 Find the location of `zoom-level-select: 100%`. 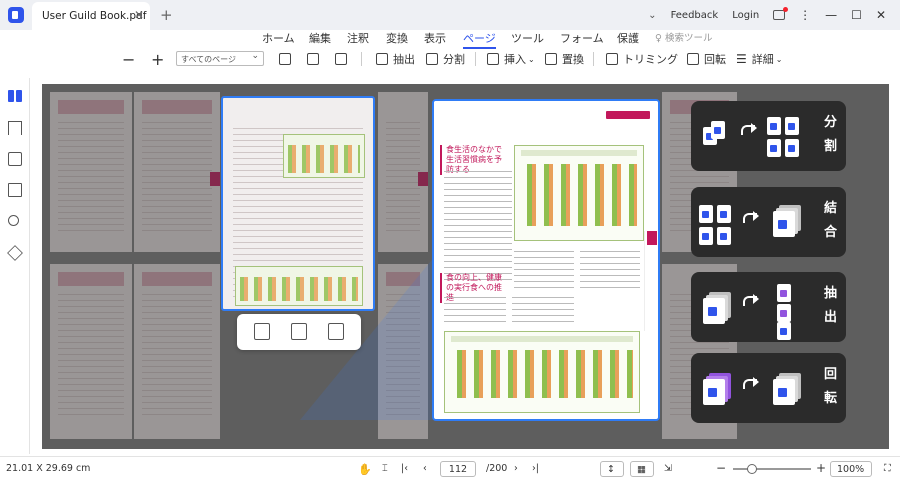

zoom-level-select: 100% is located at coordinates (851, 469).